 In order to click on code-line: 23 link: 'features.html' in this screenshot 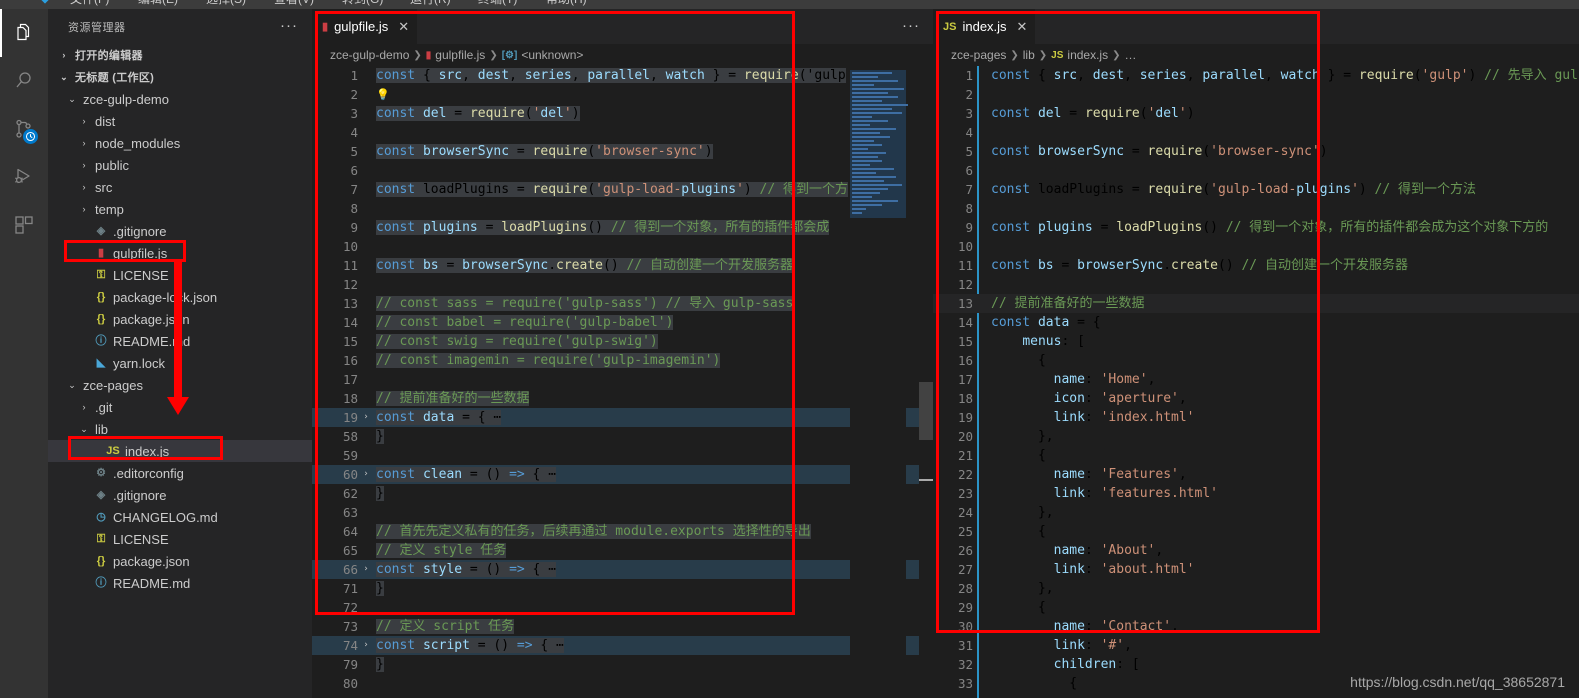, I will do `click(1256, 493)`.